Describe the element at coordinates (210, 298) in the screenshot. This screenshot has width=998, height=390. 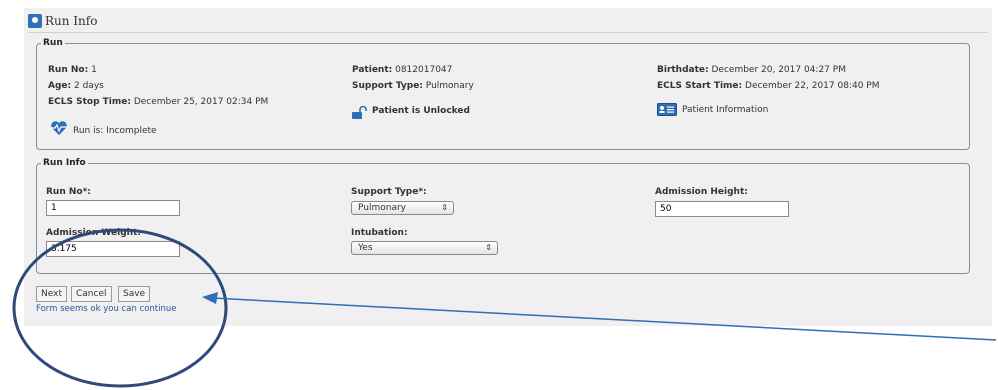
I see `annotation-arrowhead` at that location.